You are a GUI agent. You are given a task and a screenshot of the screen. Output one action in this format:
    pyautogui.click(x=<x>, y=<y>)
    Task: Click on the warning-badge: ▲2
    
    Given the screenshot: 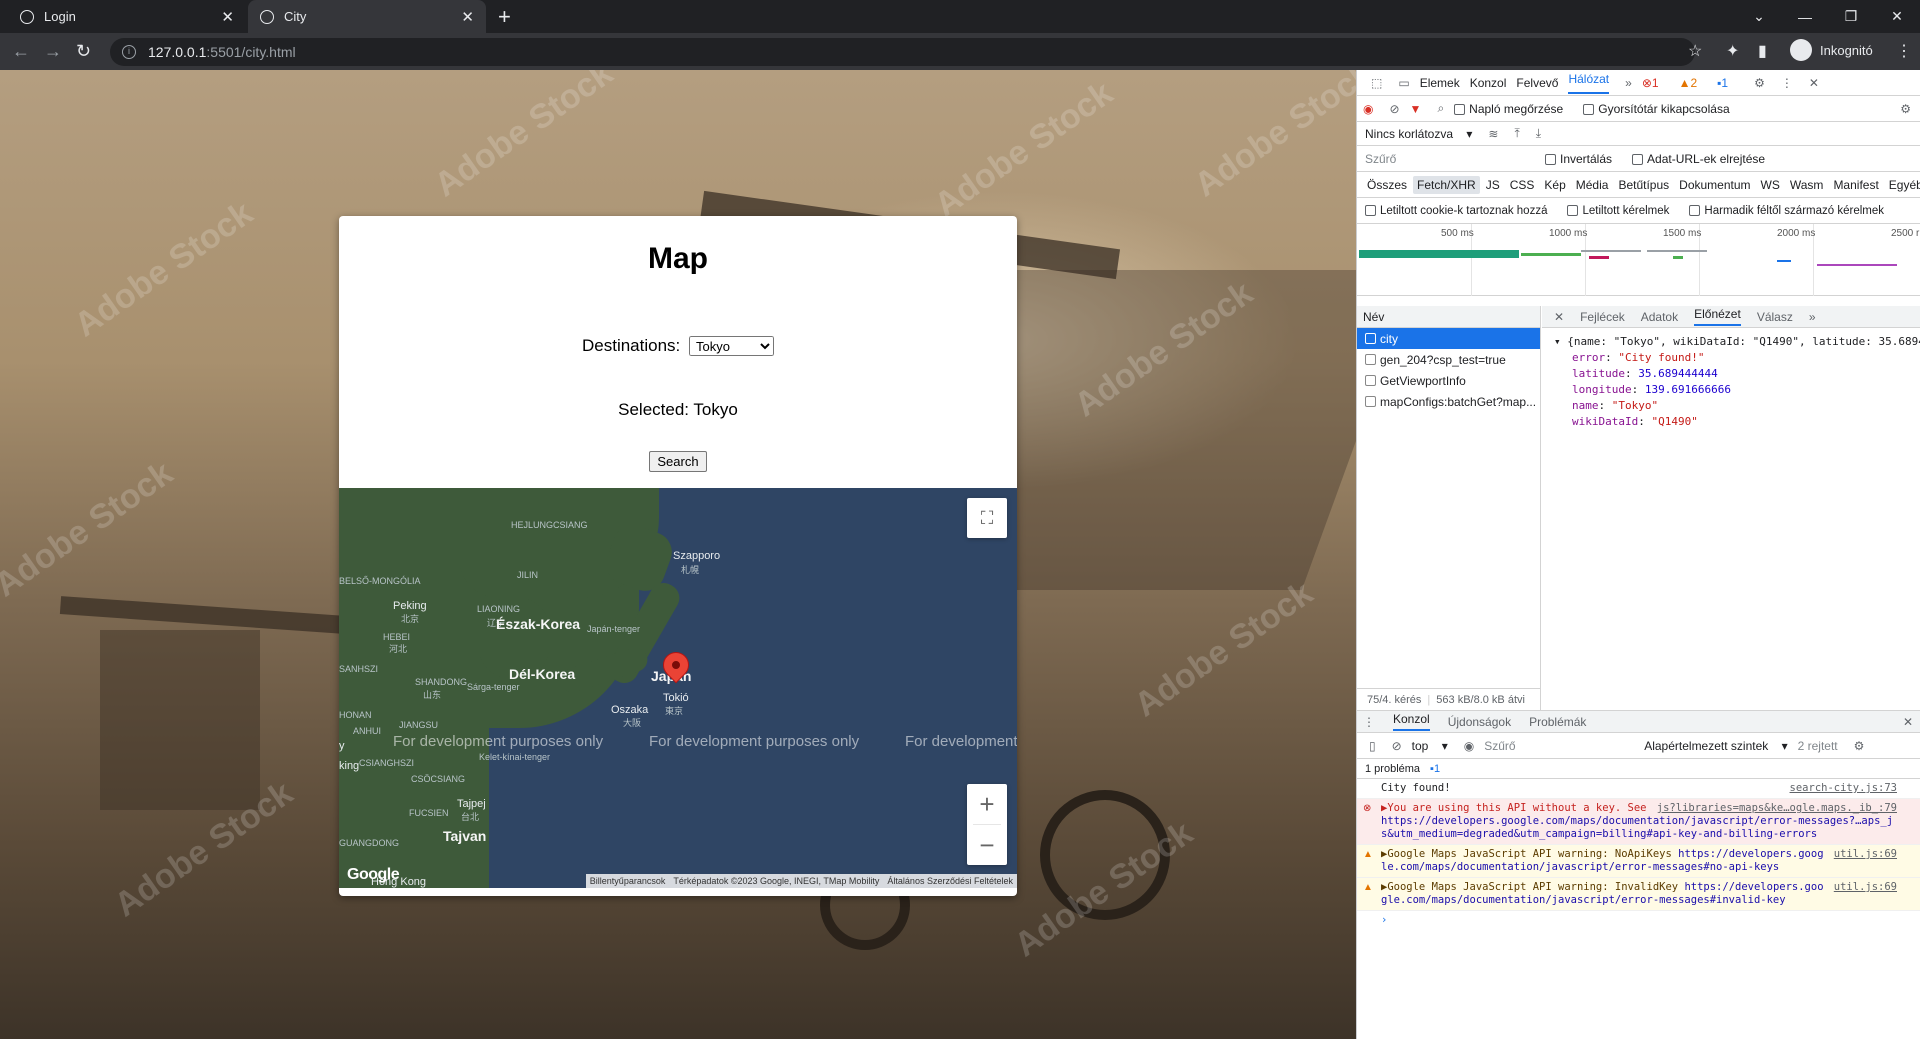 What is the action you would take?
    pyautogui.click(x=1693, y=83)
    